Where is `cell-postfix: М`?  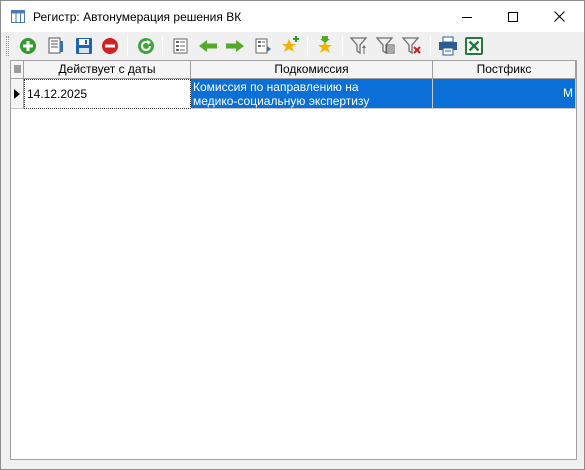 cell-postfix: М is located at coordinates (504, 94).